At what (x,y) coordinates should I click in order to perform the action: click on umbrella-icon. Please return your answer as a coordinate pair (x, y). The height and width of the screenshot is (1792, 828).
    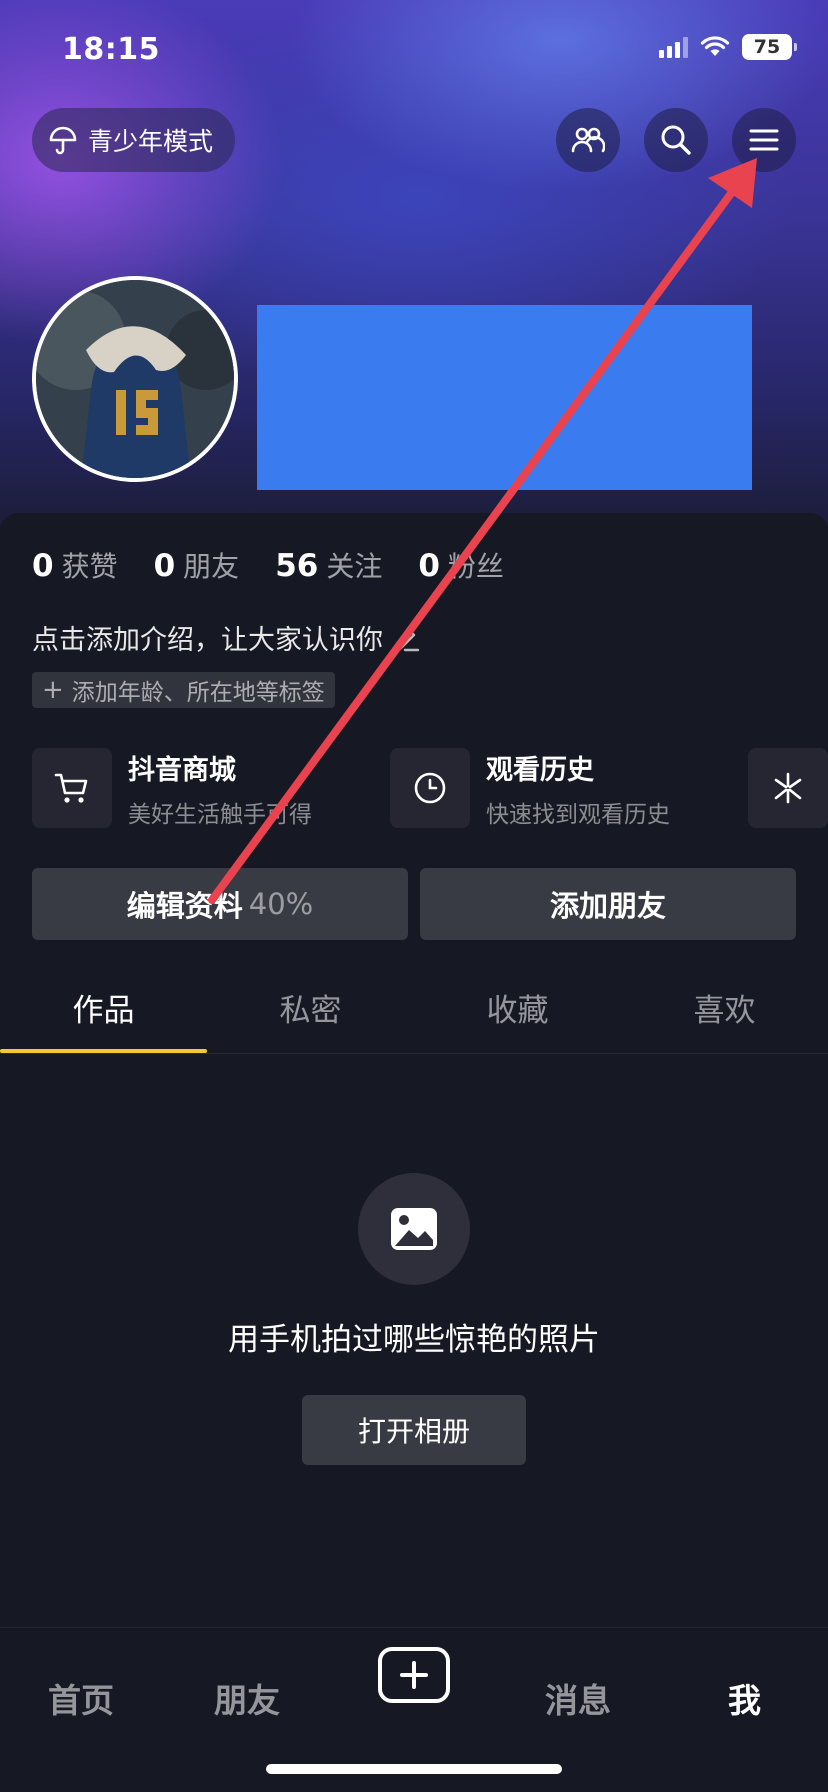
    Looking at the image, I should click on (63, 140).